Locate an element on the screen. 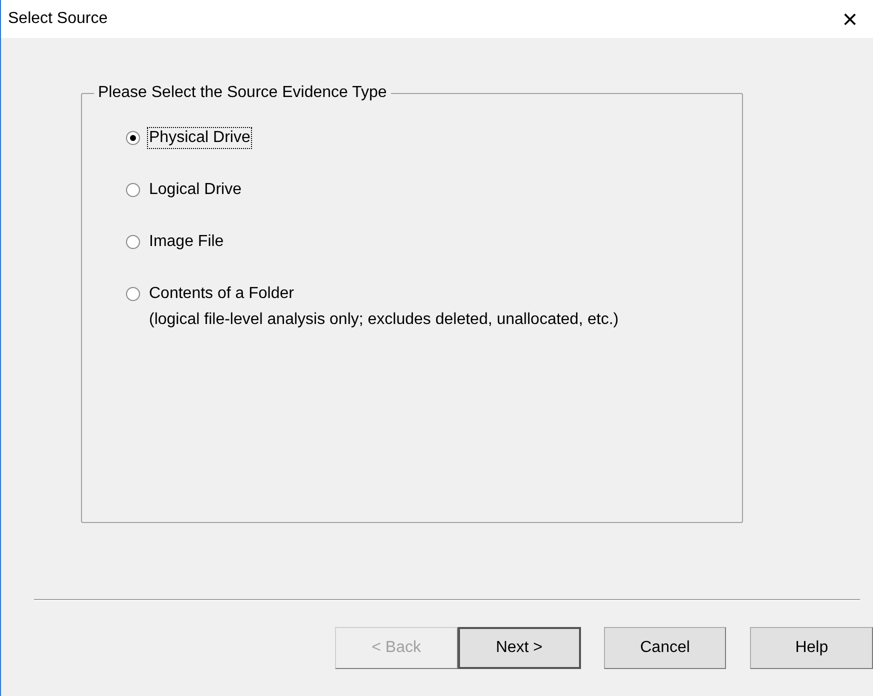 The width and height of the screenshot is (873, 696). dialog-button: Next > is located at coordinates (519, 648).